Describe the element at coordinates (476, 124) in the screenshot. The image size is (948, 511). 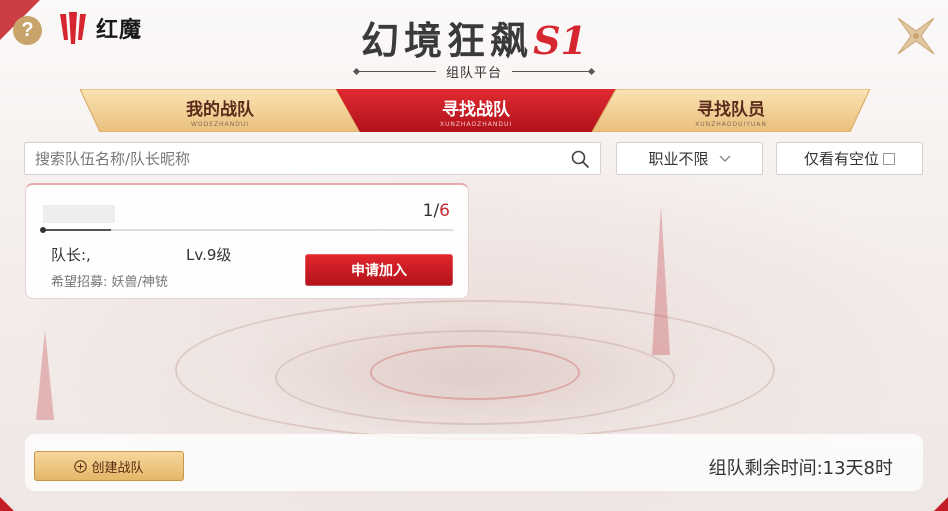
I see `tab-sublabel: XUNZHAOZHANDUI` at that location.